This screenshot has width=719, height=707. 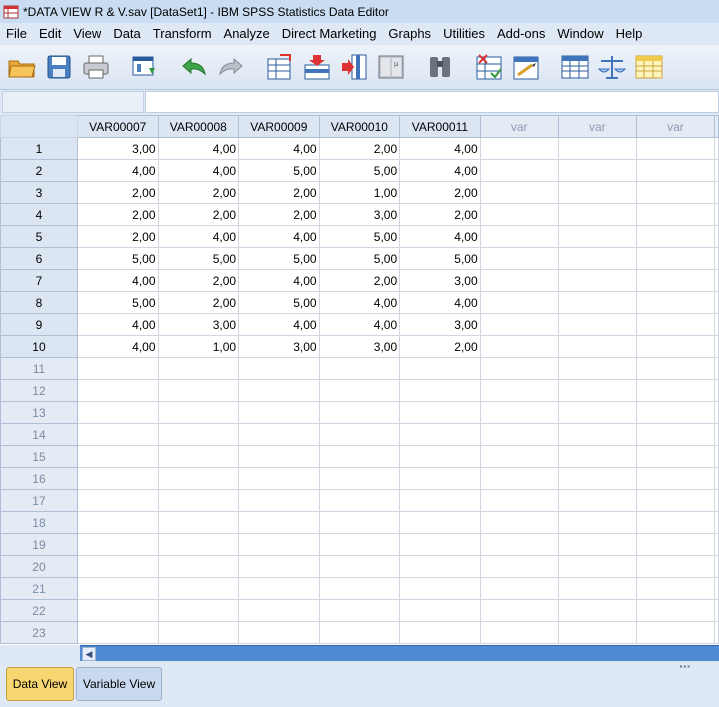 I want to click on value-labels-icon, so click(x=526, y=67).